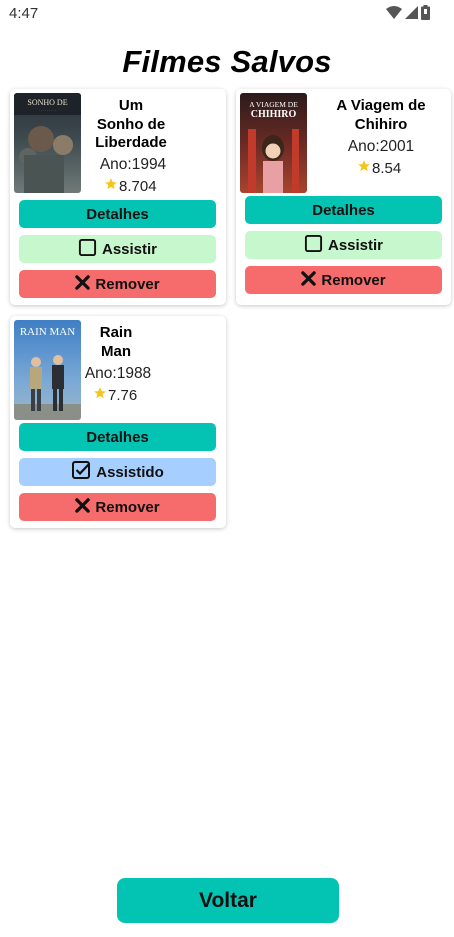 This screenshot has height=937, width=454. I want to click on movie-poster: RAIN MAN, so click(47, 370).